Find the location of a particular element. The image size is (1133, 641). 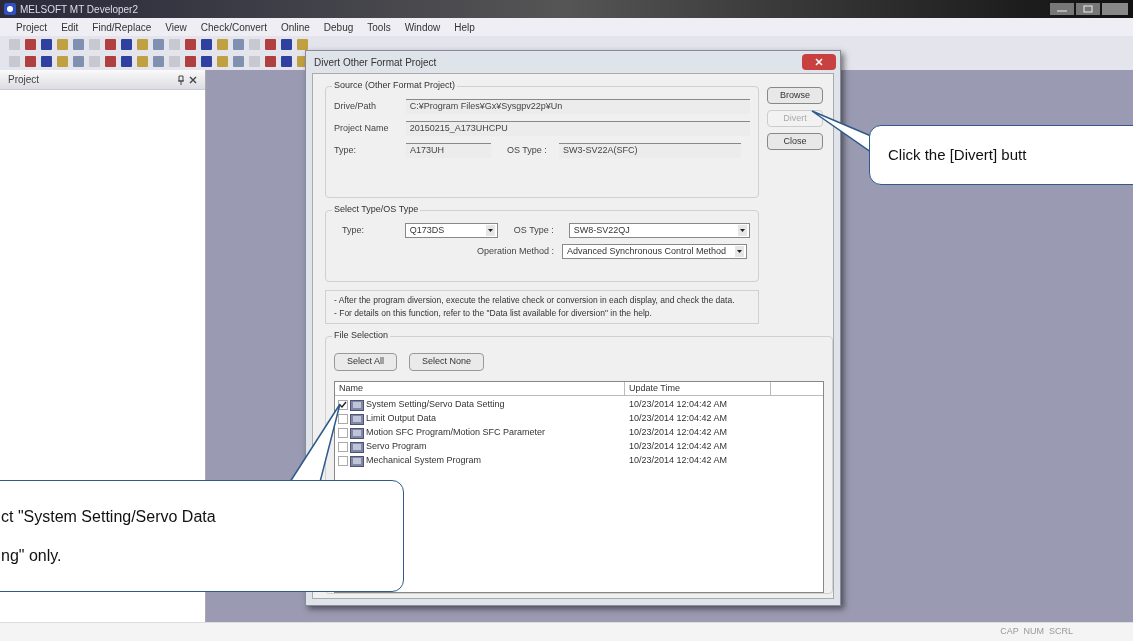

pin-icon is located at coordinates (181, 79).